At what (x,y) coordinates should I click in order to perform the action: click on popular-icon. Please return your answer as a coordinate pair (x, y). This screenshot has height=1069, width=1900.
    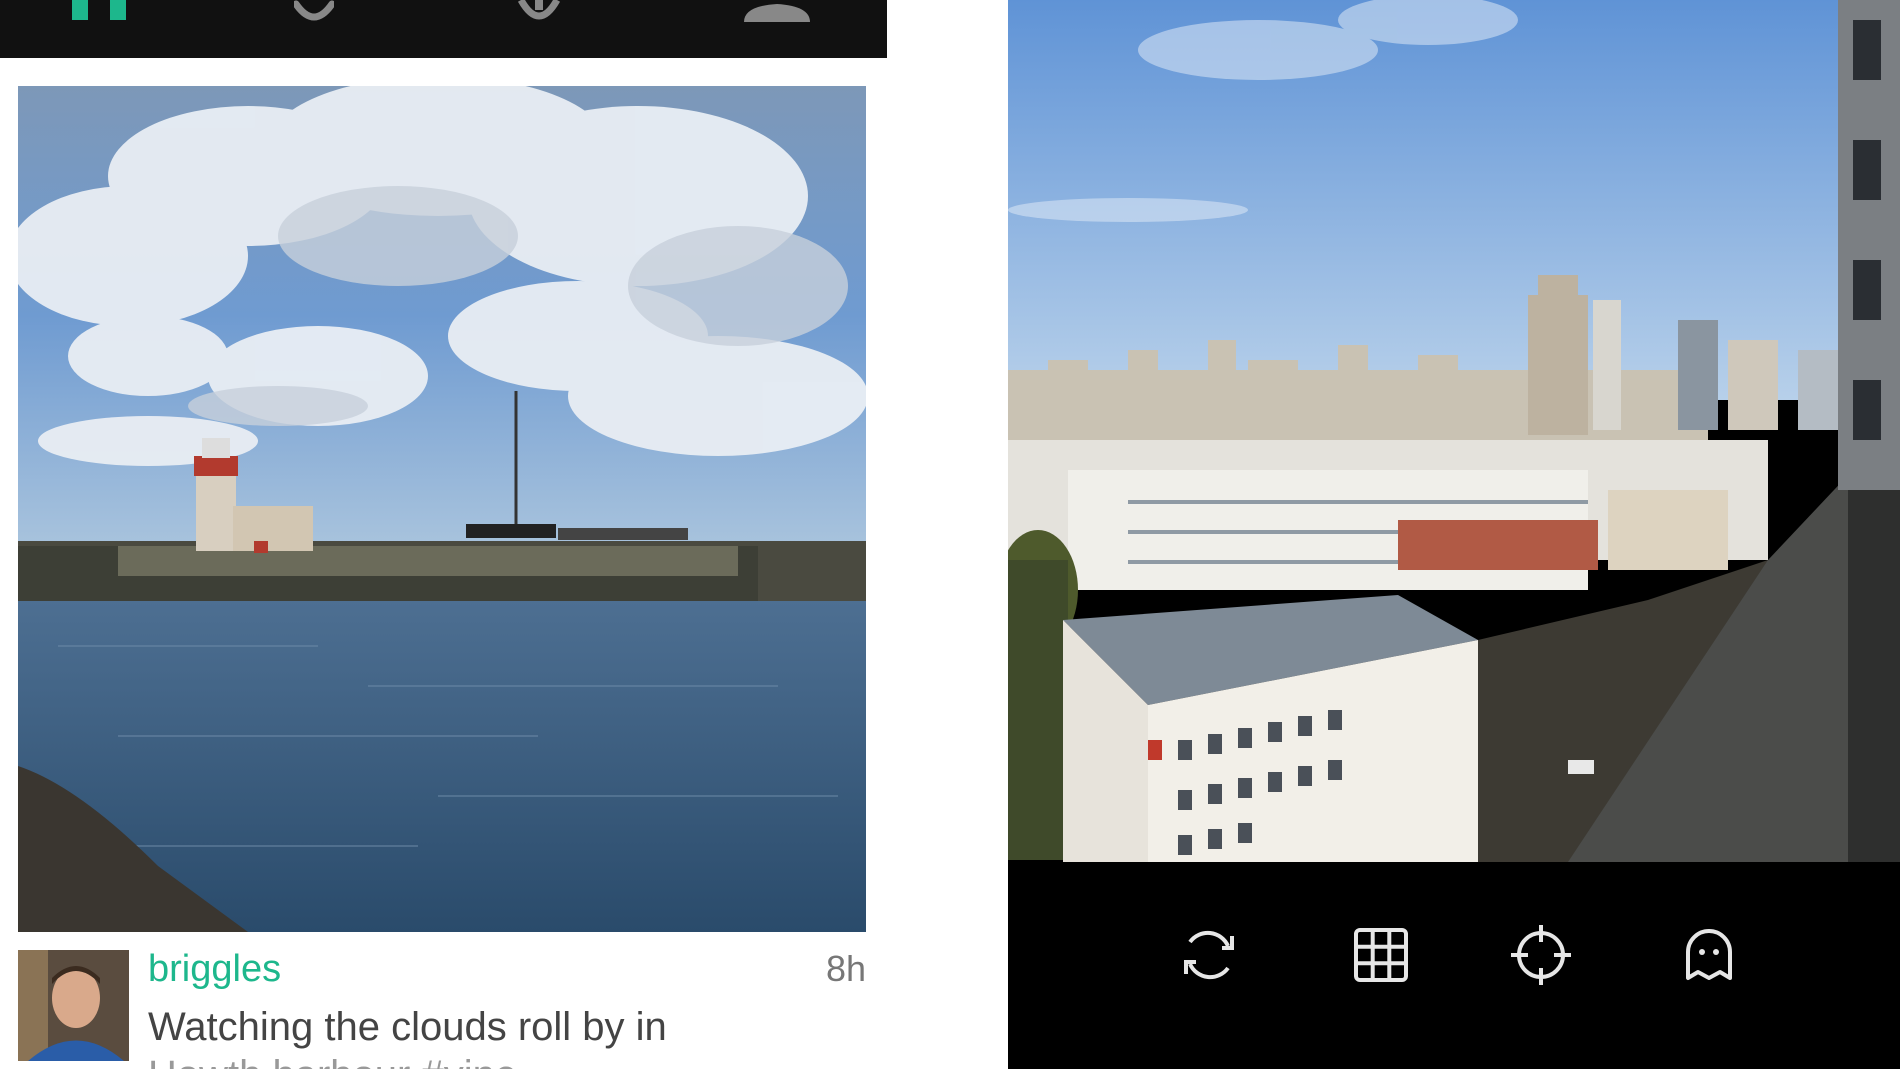
    Looking at the image, I should click on (314, 11).